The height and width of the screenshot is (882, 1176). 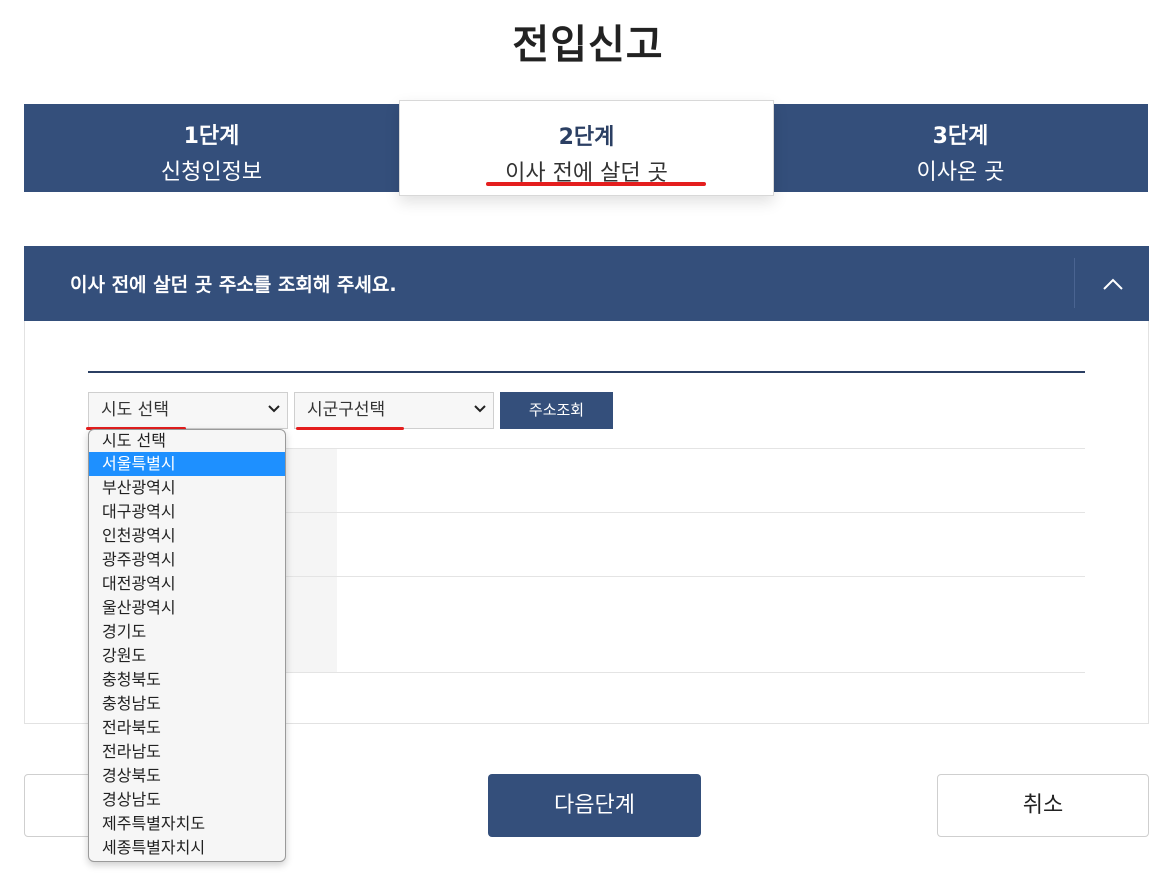 What do you see at coordinates (187, 536) in the screenshot?
I see `dropdown-option: 인천광역시` at bounding box center [187, 536].